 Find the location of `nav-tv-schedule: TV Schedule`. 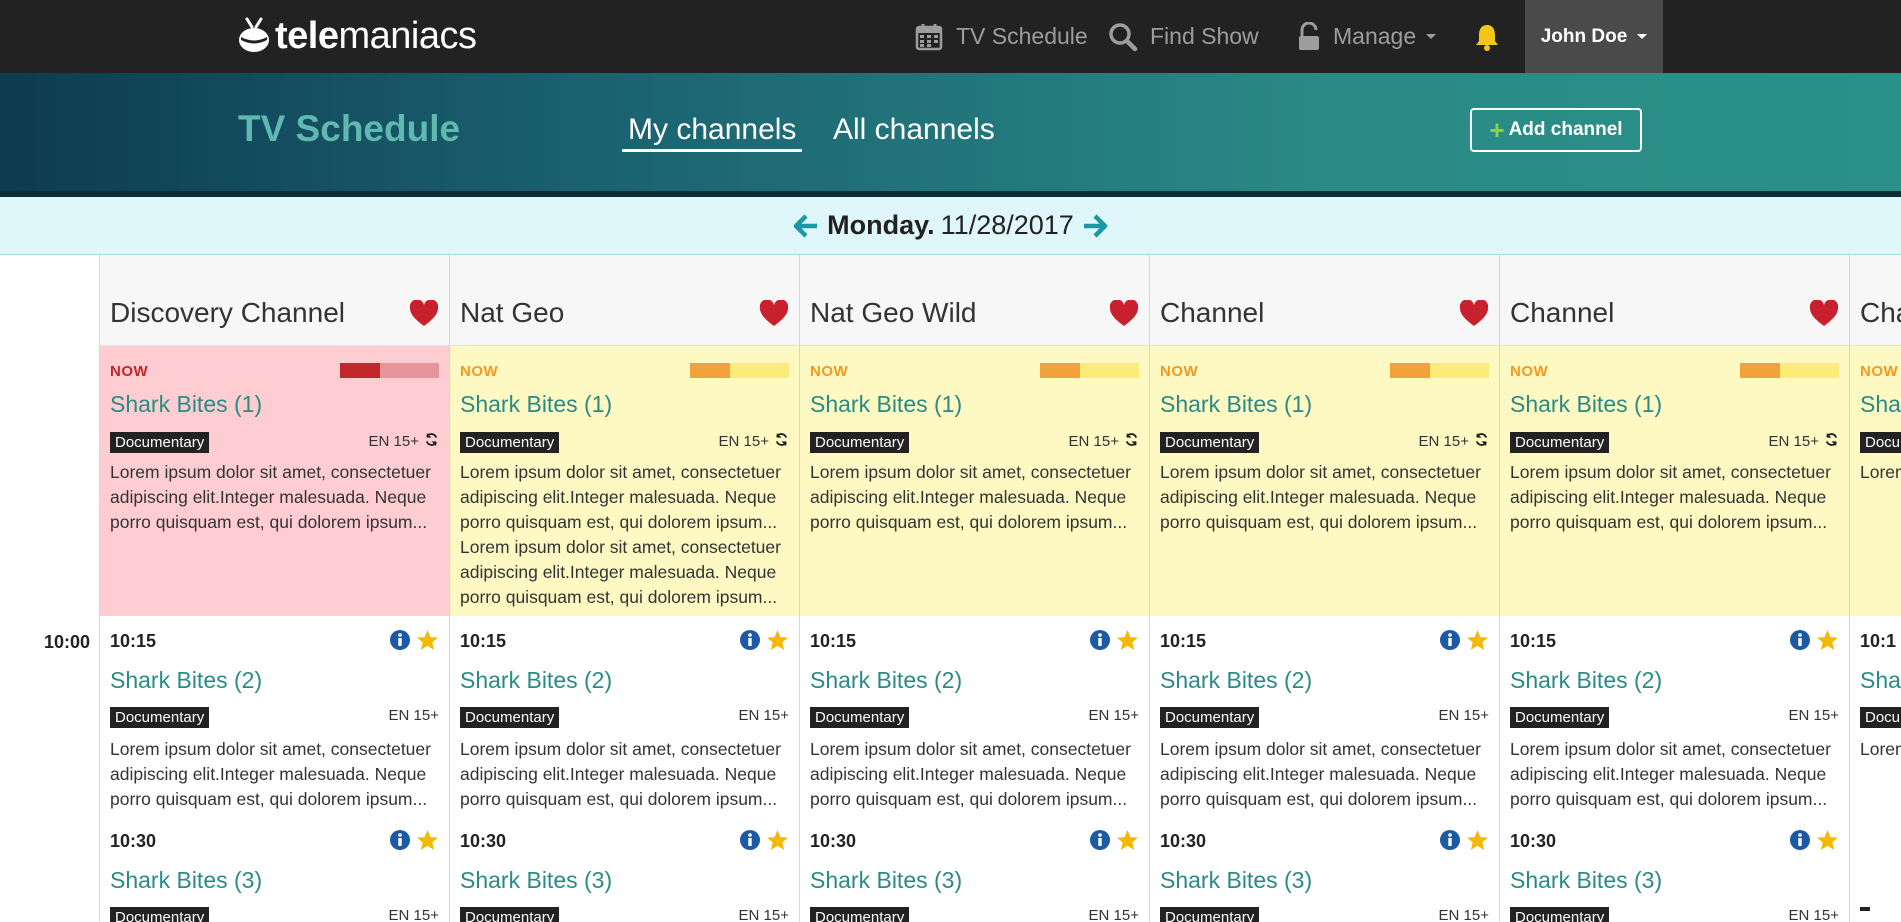

nav-tv-schedule: TV Schedule is located at coordinates (1001, 36).